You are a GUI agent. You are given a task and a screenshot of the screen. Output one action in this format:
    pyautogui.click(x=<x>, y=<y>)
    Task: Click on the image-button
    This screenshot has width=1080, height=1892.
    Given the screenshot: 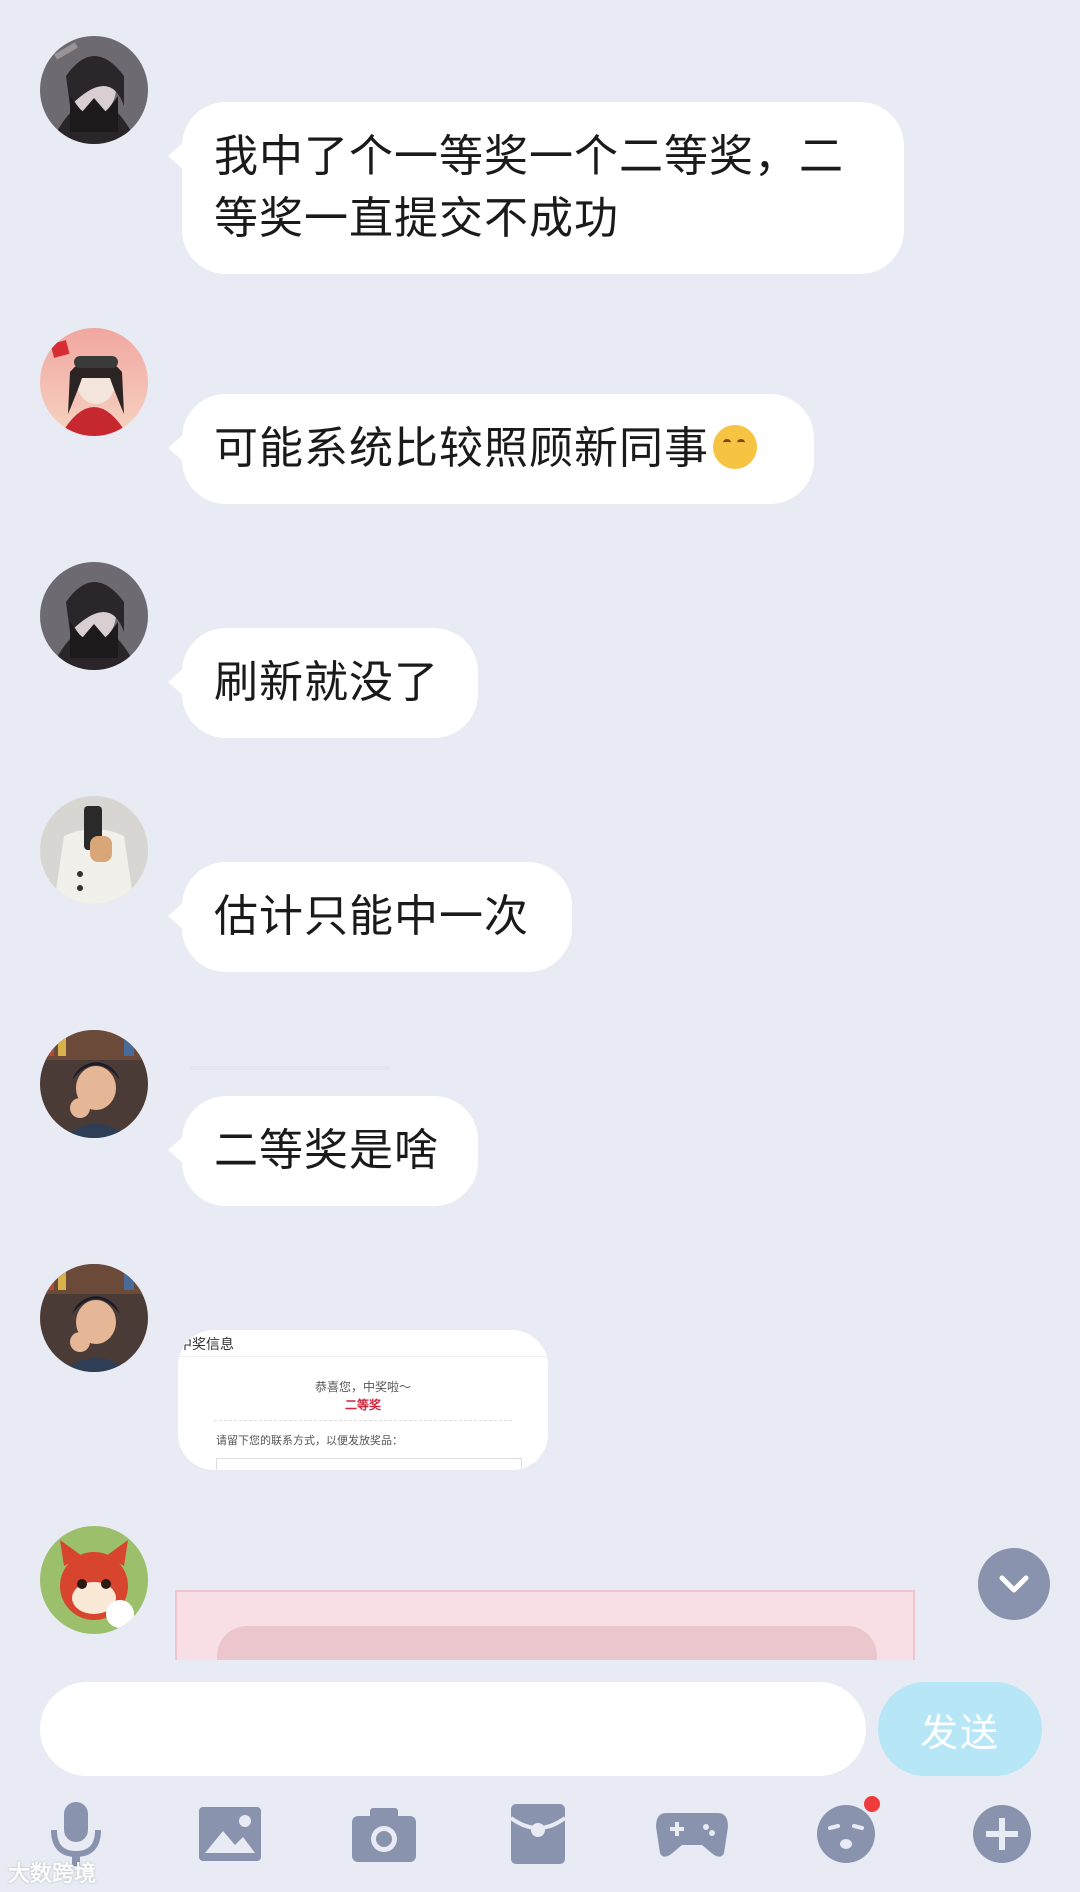 What is the action you would take?
    pyautogui.click(x=230, y=1834)
    